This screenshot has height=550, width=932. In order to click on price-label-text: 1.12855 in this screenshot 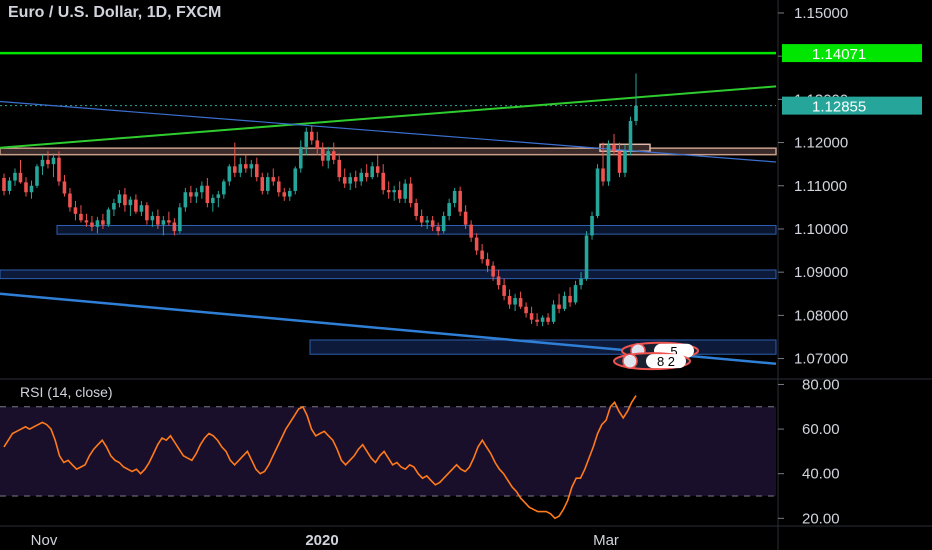, I will do `click(839, 107)`.